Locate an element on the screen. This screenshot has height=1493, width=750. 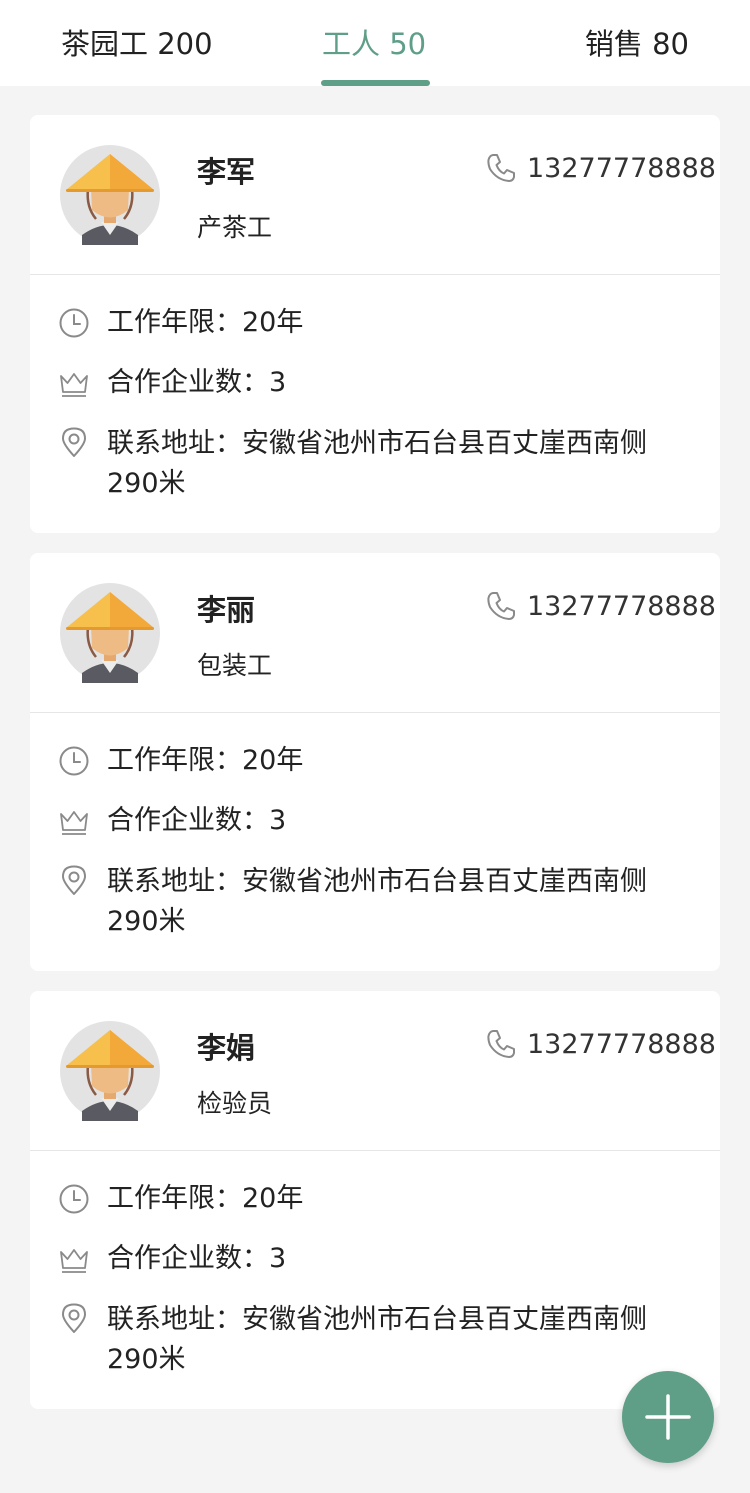
add-worker-button is located at coordinates (668, 1417).